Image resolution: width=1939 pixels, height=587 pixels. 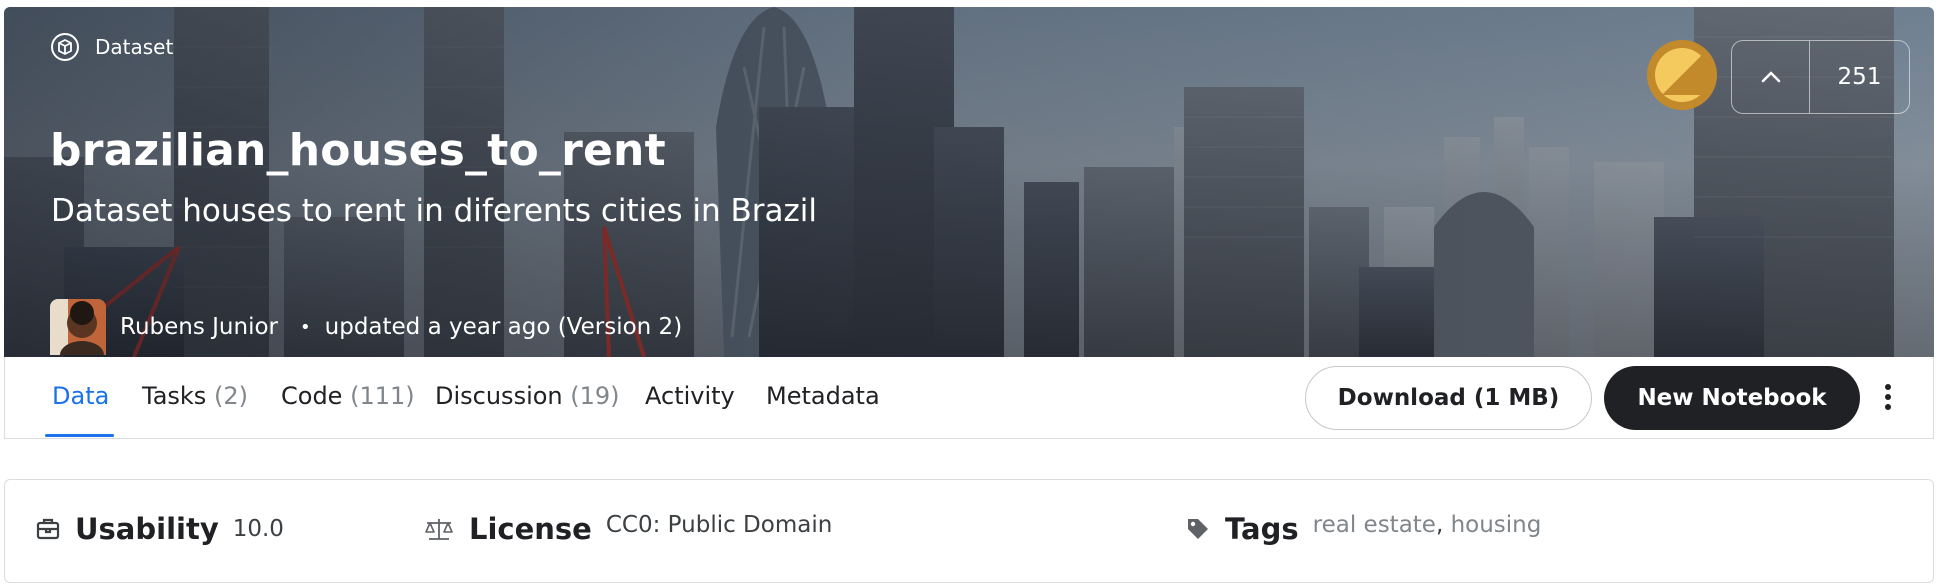 I want to click on tab-code-count: (111), so click(x=382, y=396).